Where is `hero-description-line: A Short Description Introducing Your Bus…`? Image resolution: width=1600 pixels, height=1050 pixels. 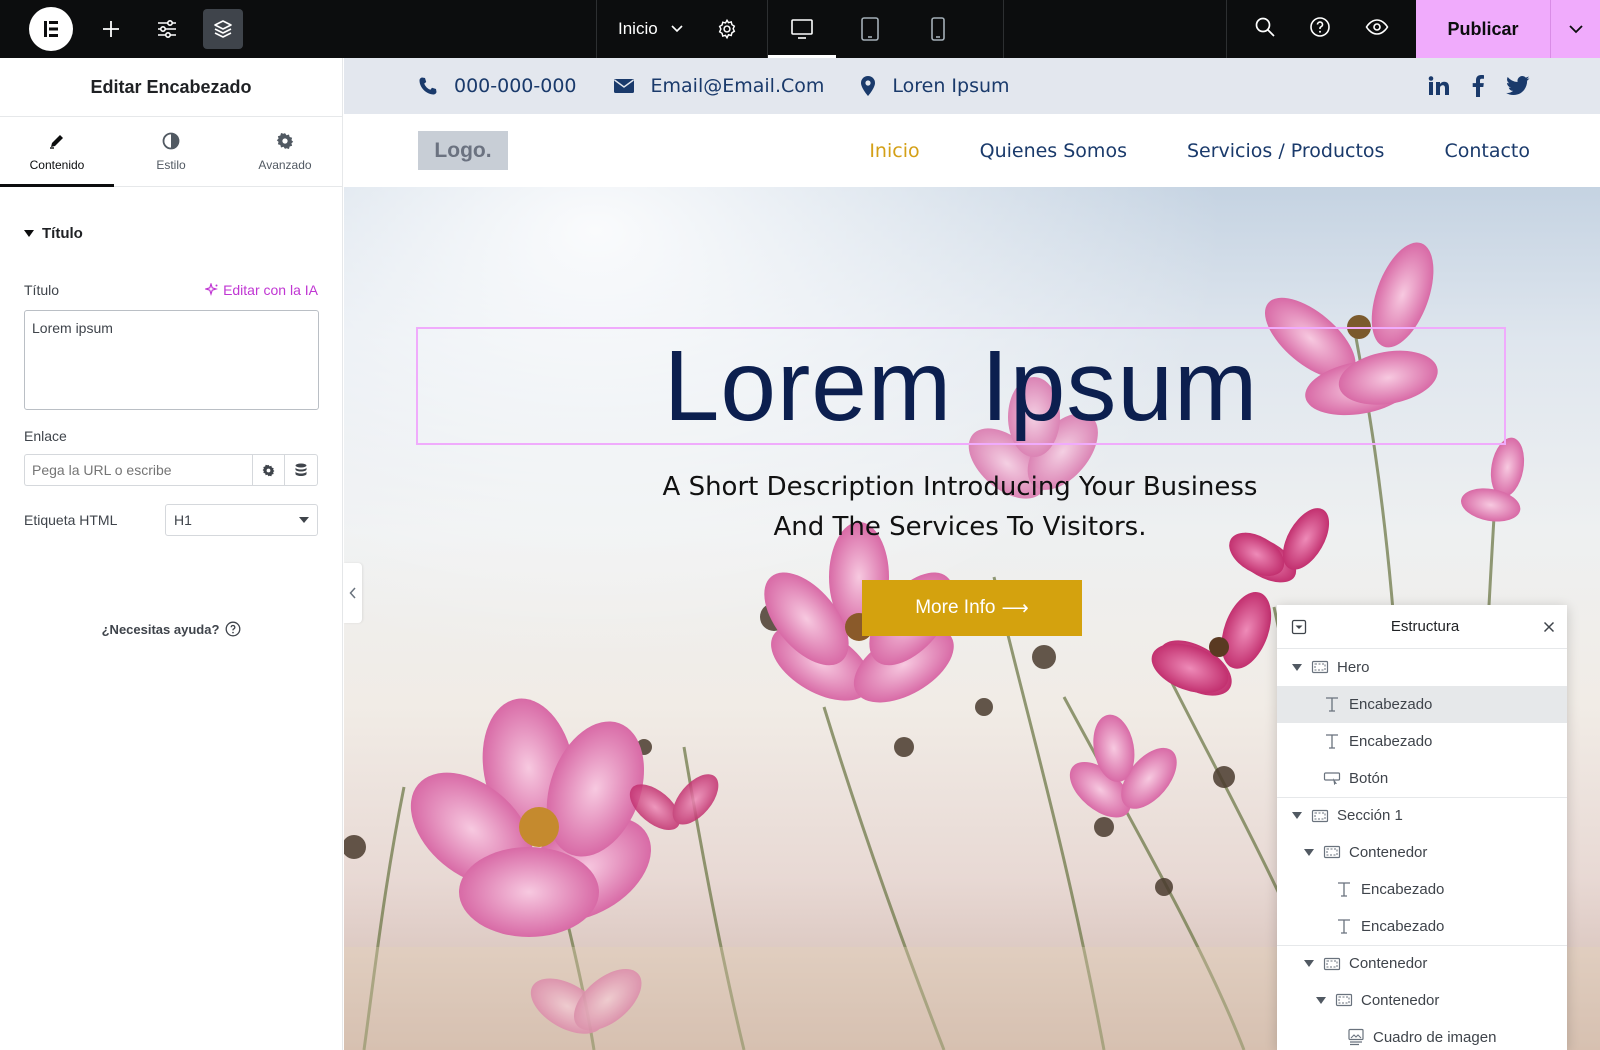
hero-description-line: A Short Description Introducing Your Bus… is located at coordinates (960, 487).